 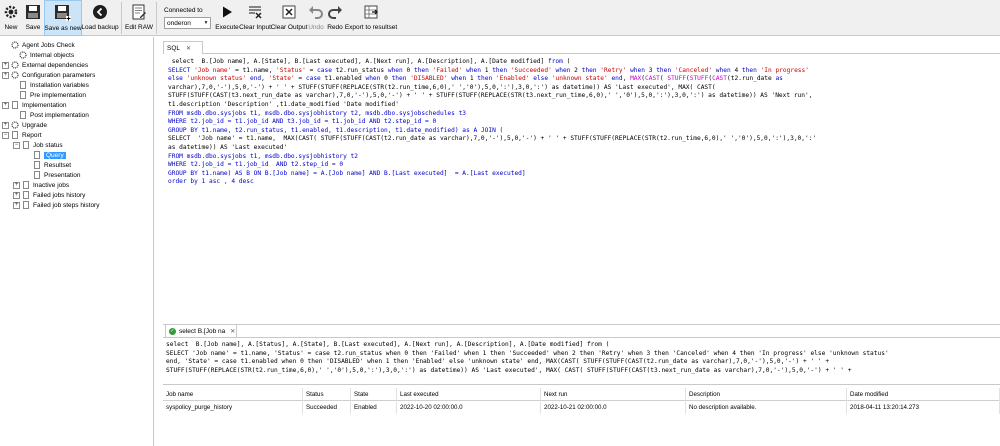 I want to click on tree-node-job-status: − Job status, so click(x=76, y=145).